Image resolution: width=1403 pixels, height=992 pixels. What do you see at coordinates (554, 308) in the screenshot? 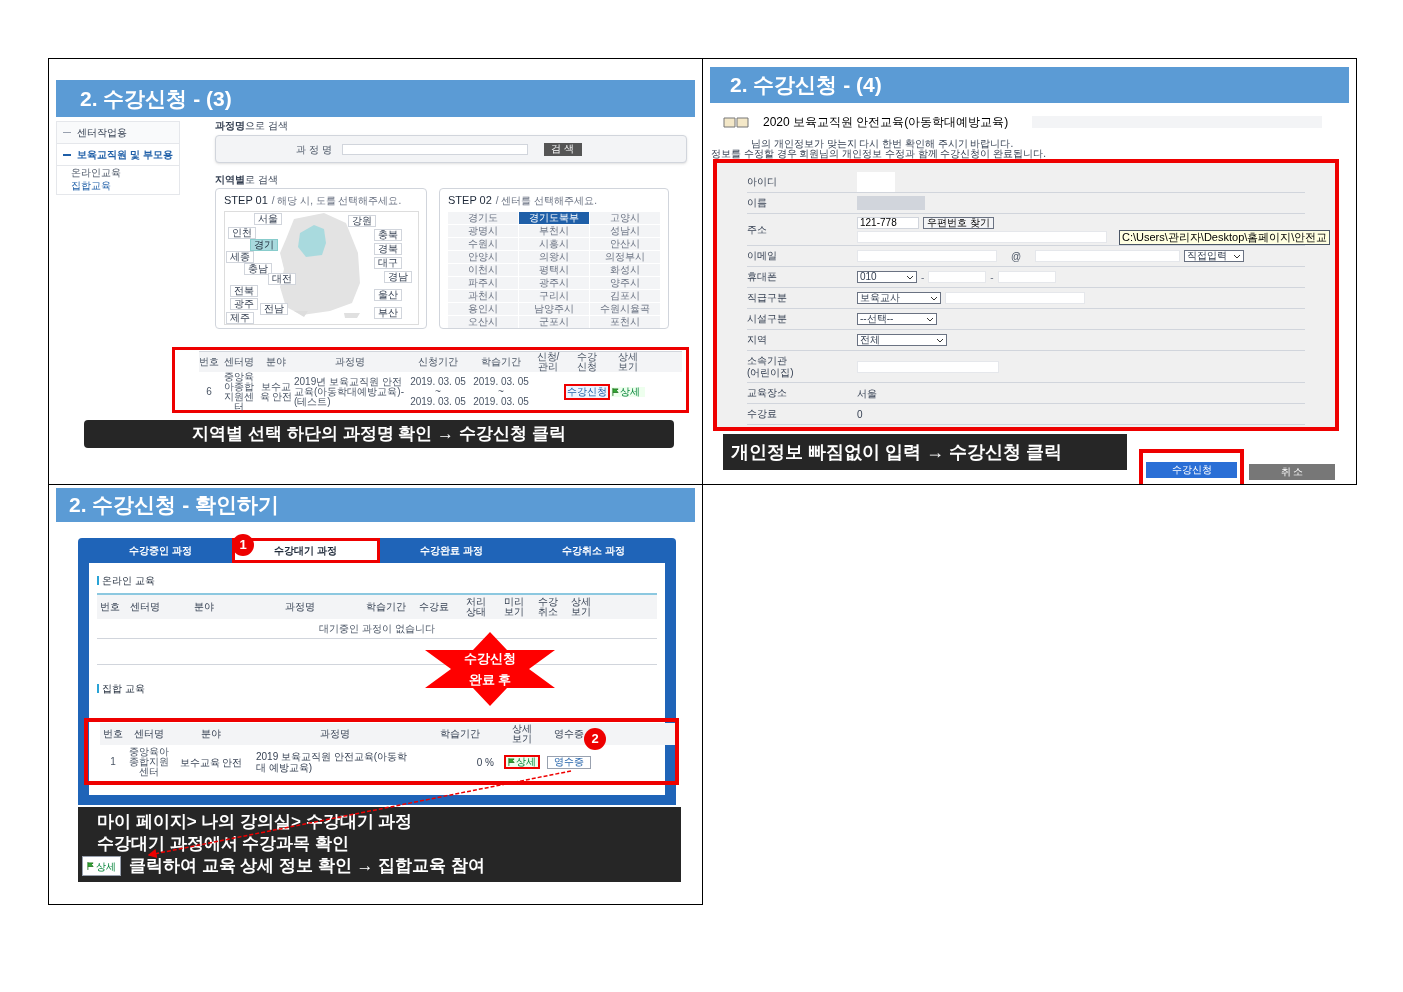
I see `center-option: 남양주시` at bounding box center [554, 308].